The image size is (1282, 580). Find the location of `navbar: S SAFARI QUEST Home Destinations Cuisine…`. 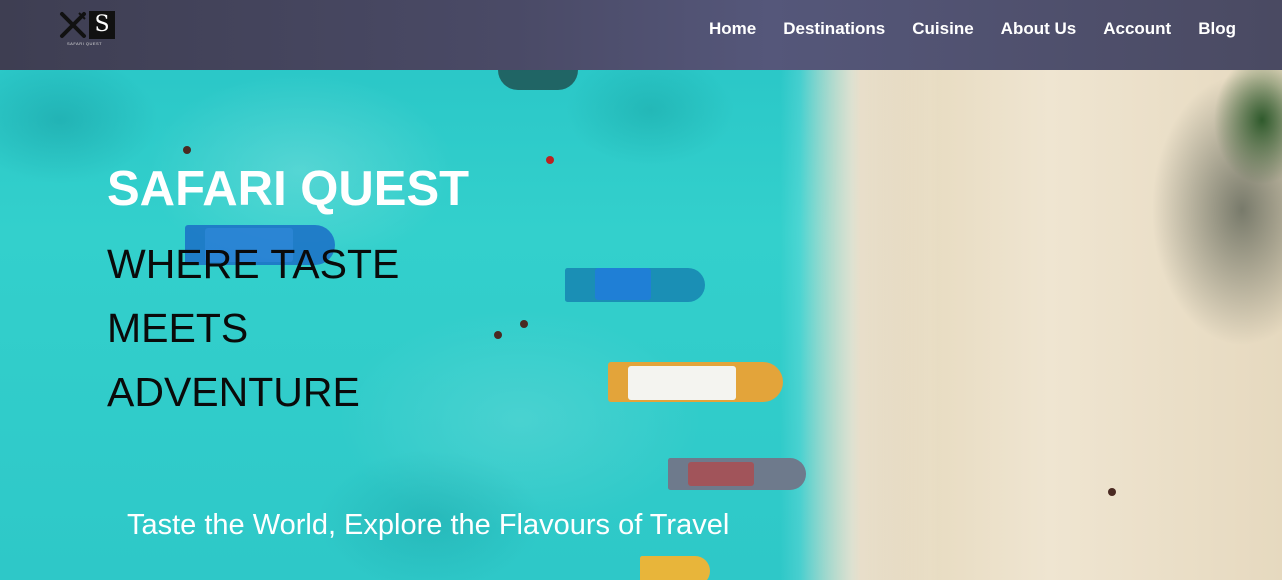

navbar: S SAFARI QUEST Home Destinations Cuisine… is located at coordinates (641, 35).